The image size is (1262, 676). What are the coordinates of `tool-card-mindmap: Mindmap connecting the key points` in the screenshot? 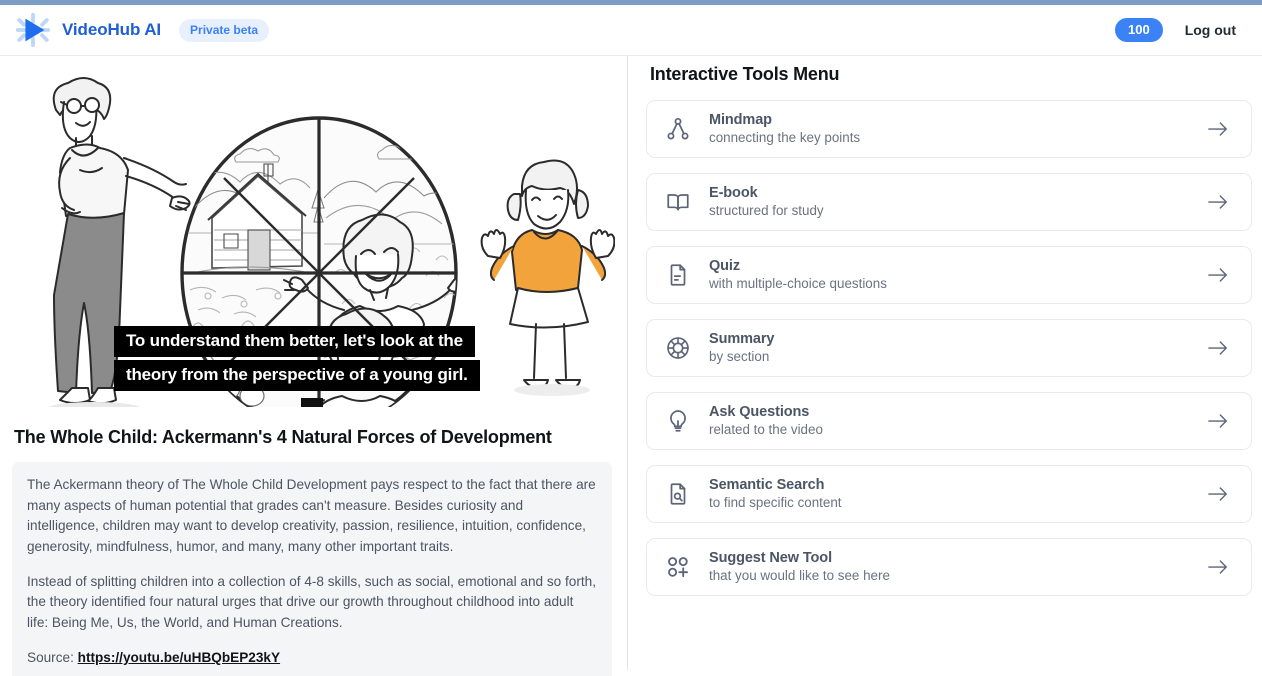 It's located at (949, 129).